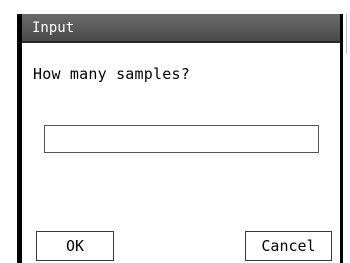 The height and width of the screenshot is (263, 350). Describe the element at coordinates (346, 138) in the screenshot. I see `scrollbar-track` at that location.